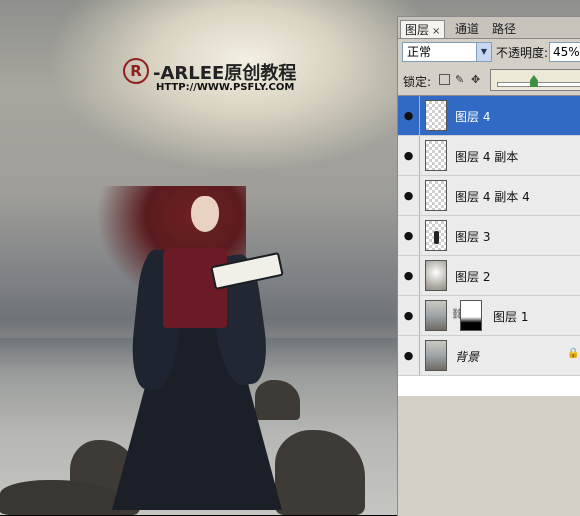  Describe the element at coordinates (564, 52) in the screenshot. I see `opacity-input: 45%` at that location.